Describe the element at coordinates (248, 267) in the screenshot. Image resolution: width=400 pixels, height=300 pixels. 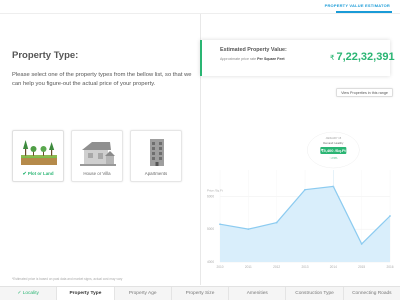
I see `x-tick-label: 2011` at that location.